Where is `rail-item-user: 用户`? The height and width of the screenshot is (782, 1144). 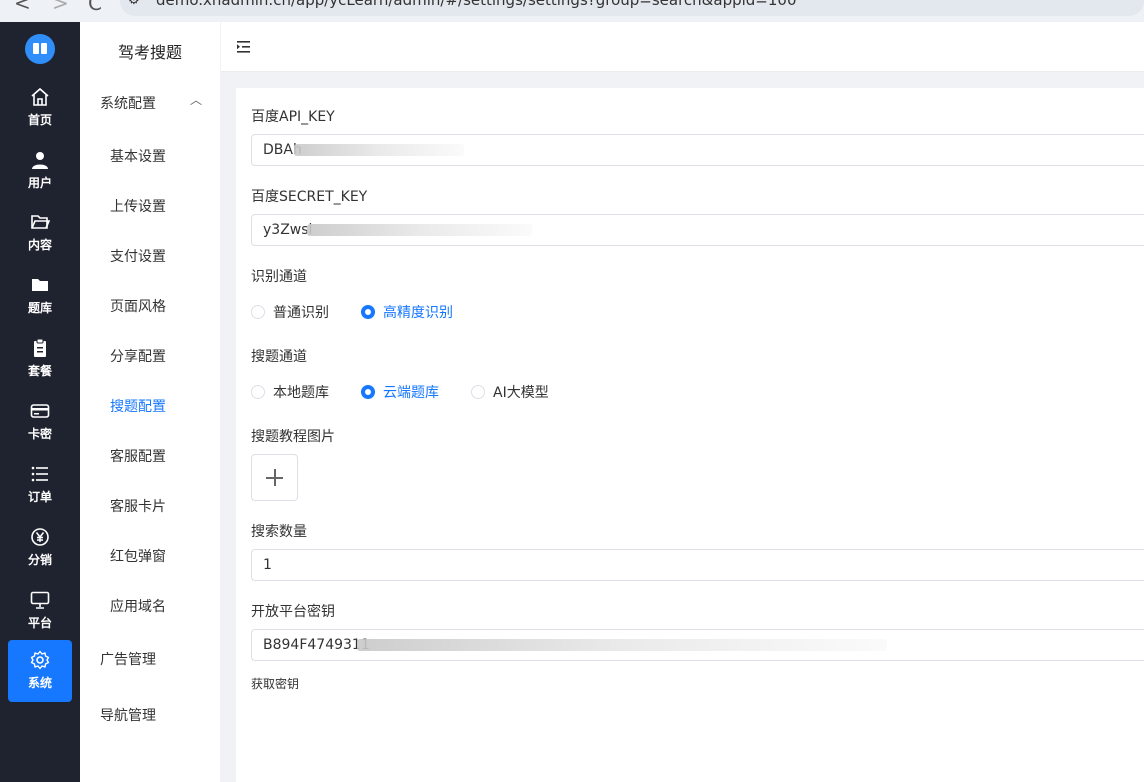 rail-item-user: 用户 is located at coordinates (40, 171).